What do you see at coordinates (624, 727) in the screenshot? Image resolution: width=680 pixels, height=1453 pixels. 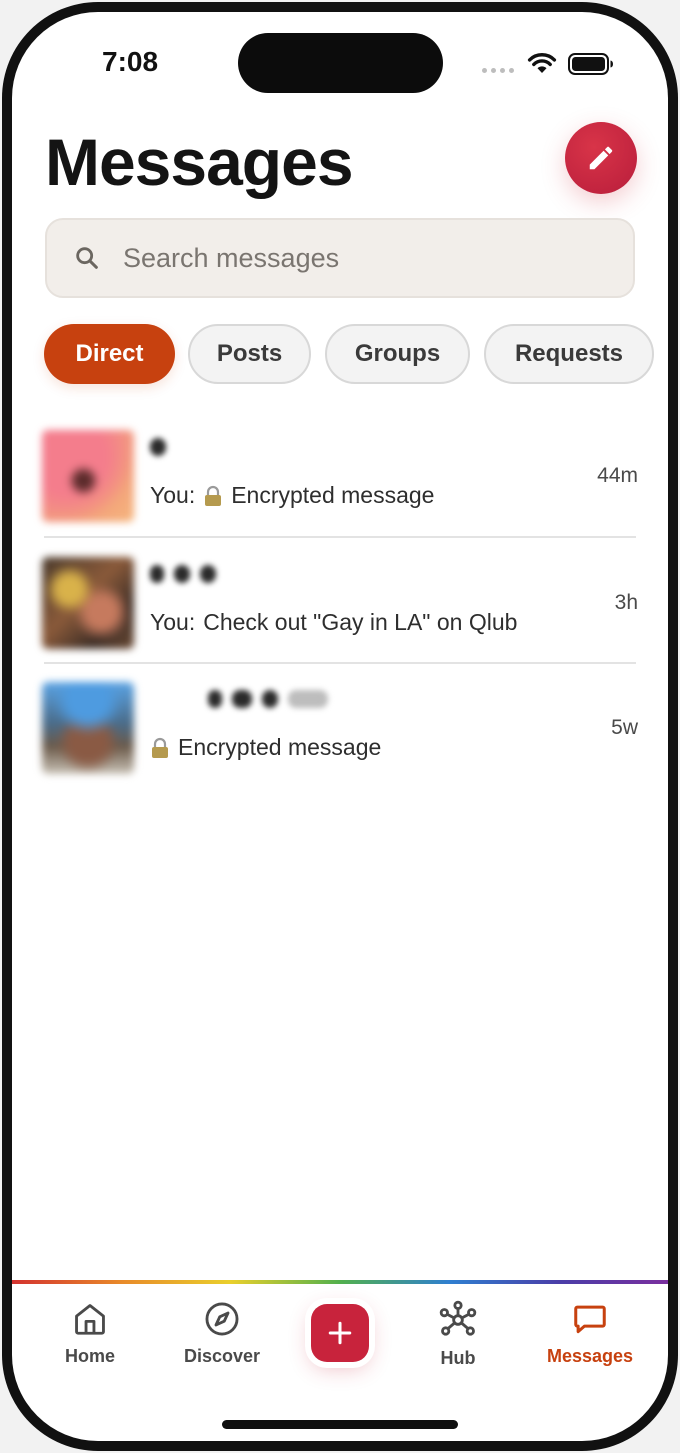 I see `message-time: 5w` at bounding box center [624, 727].